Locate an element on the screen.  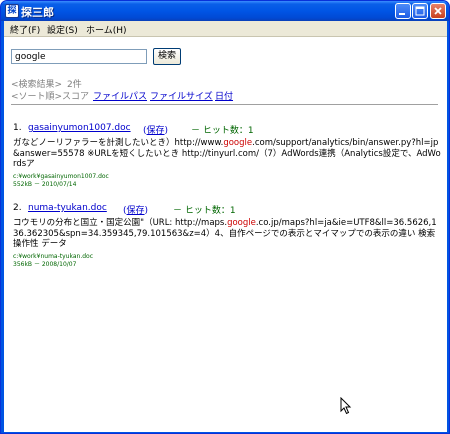
window-title: 探三郎 is located at coordinates (37, 12).